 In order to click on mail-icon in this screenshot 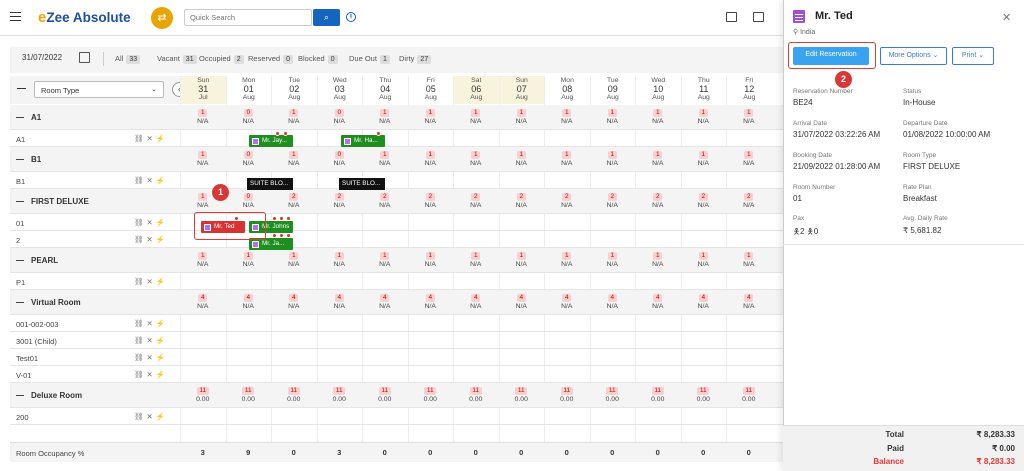, I will do `click(758, 17)`.